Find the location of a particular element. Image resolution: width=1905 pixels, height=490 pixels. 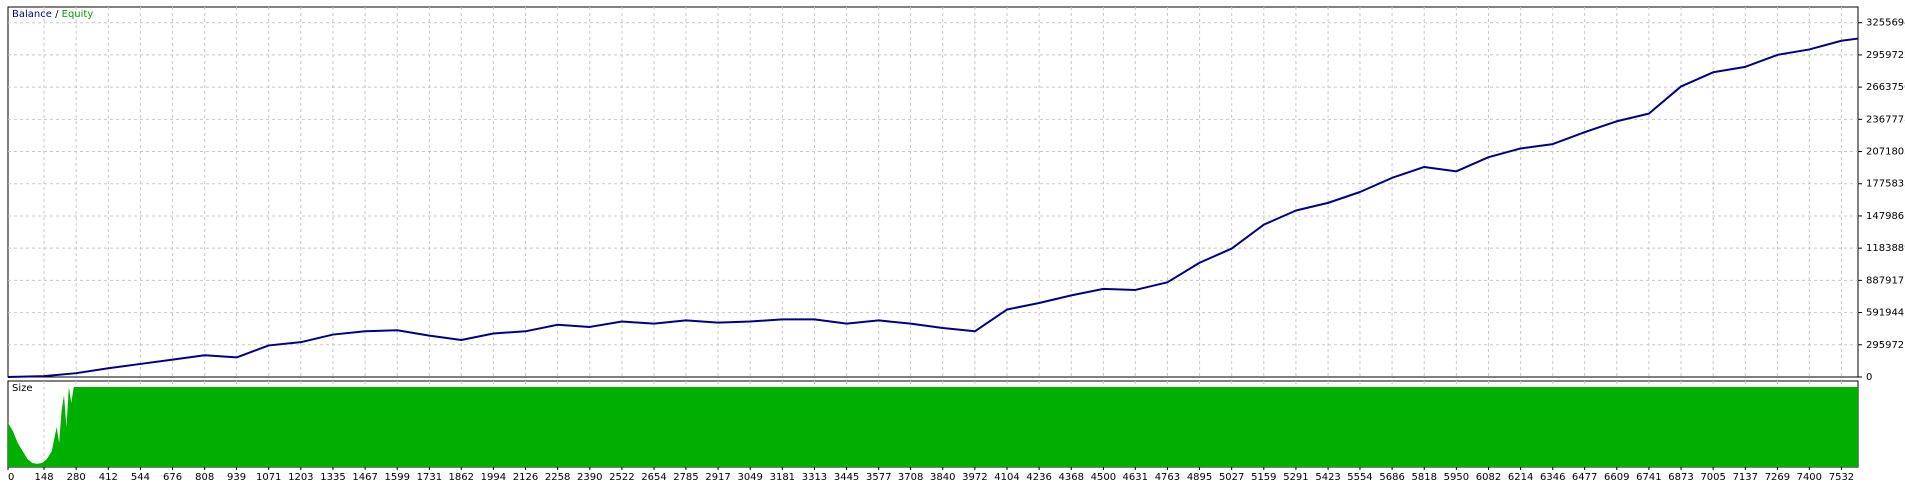

x-tick-label: 3840 is located at coordinates (942, 477).